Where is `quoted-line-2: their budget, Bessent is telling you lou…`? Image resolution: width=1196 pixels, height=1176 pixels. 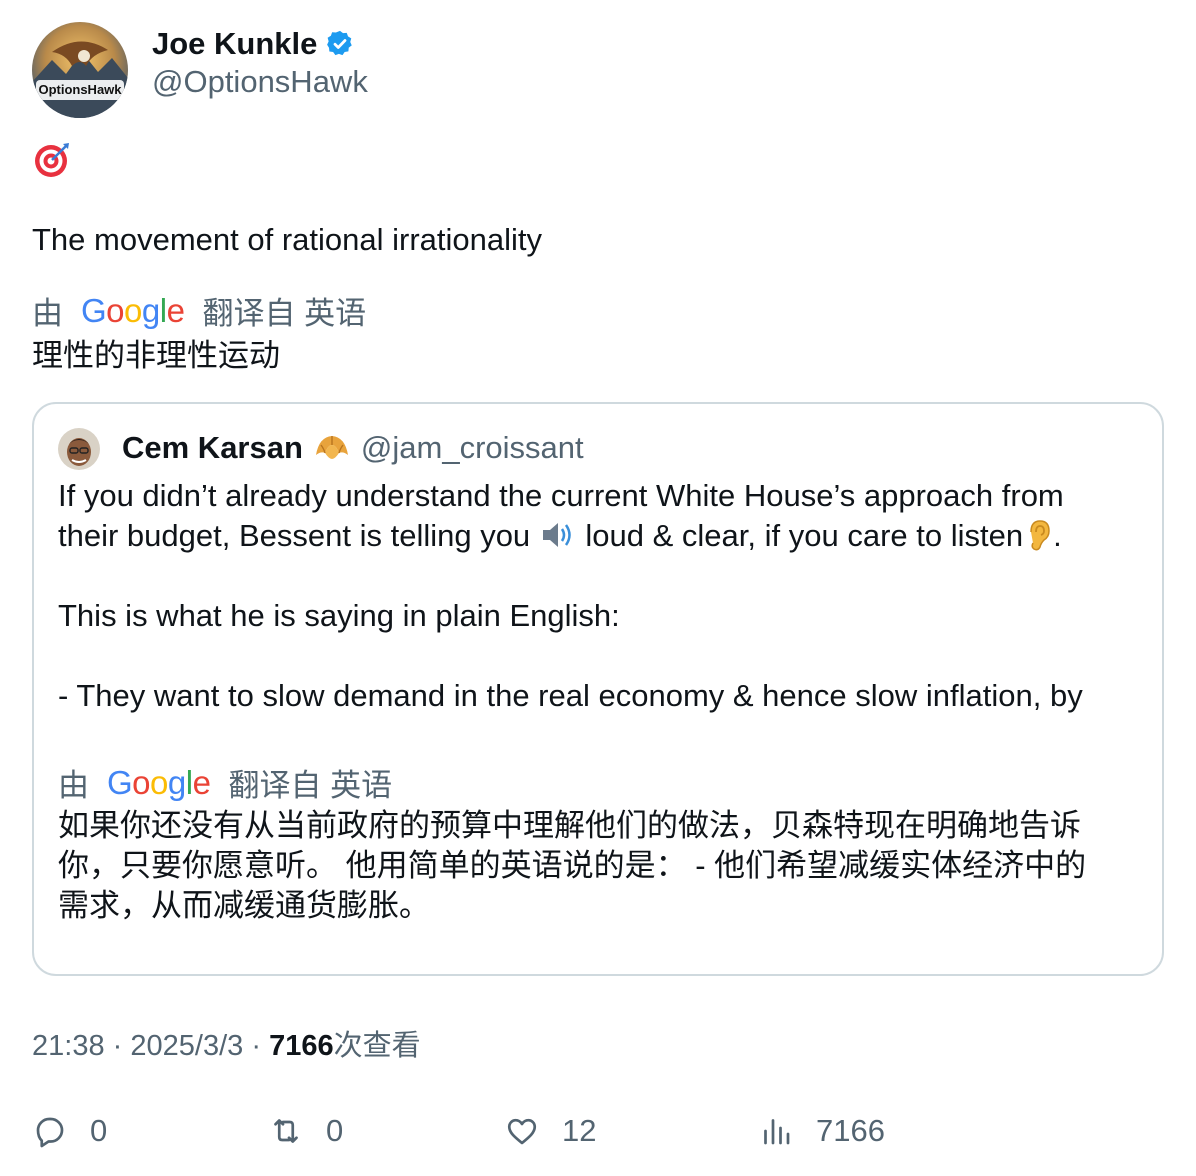 quoted-line-2: their budget, Bessent is telling you lou… is located at coordinates (598, 536).